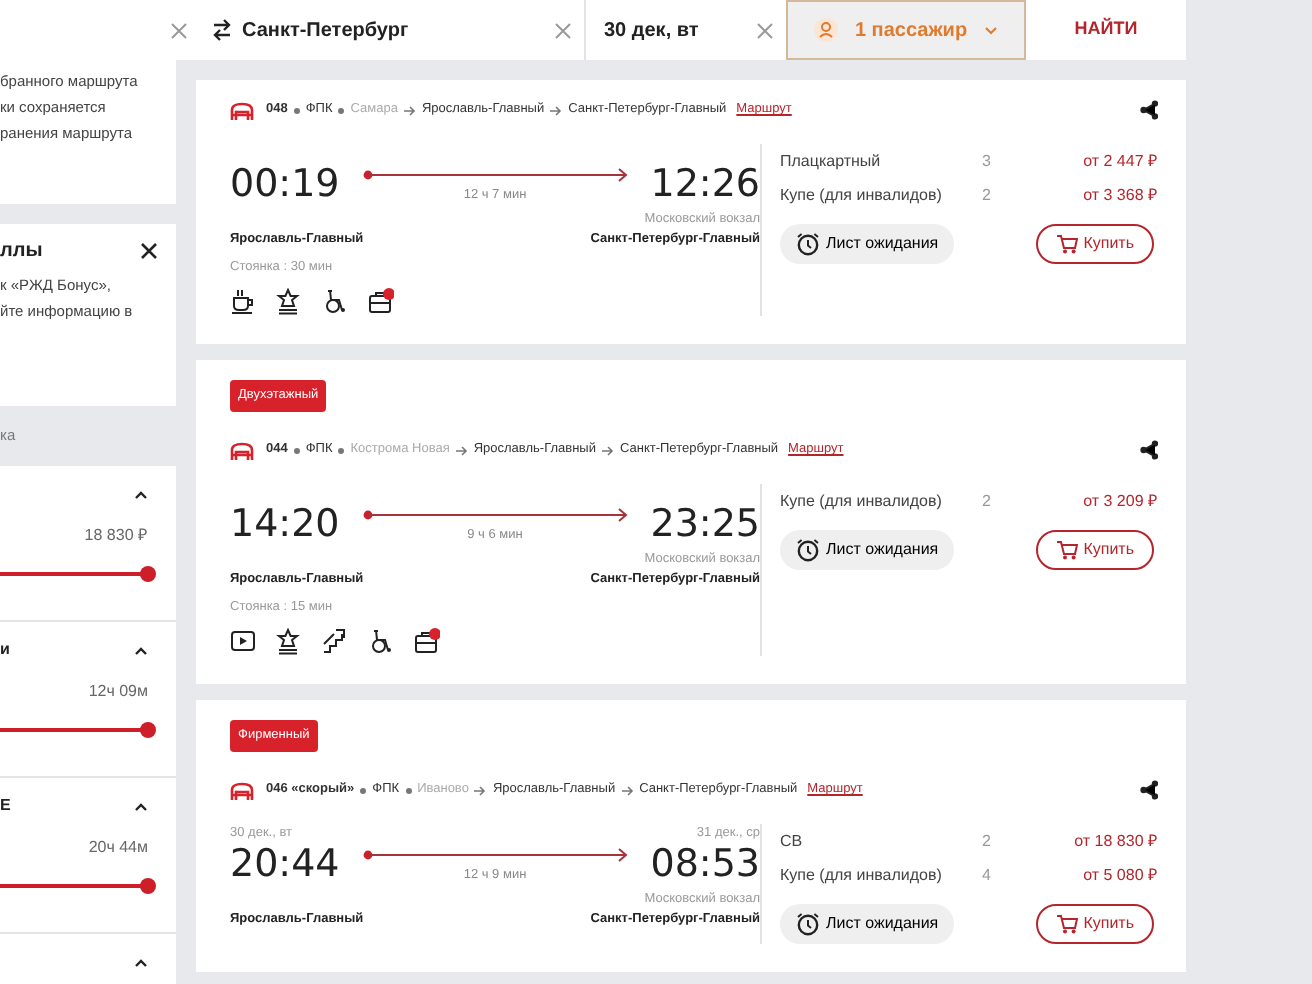 The width and height of the screenshot is (1312, 984). I want to click on departure-time: 20:44, so click(285, 864).